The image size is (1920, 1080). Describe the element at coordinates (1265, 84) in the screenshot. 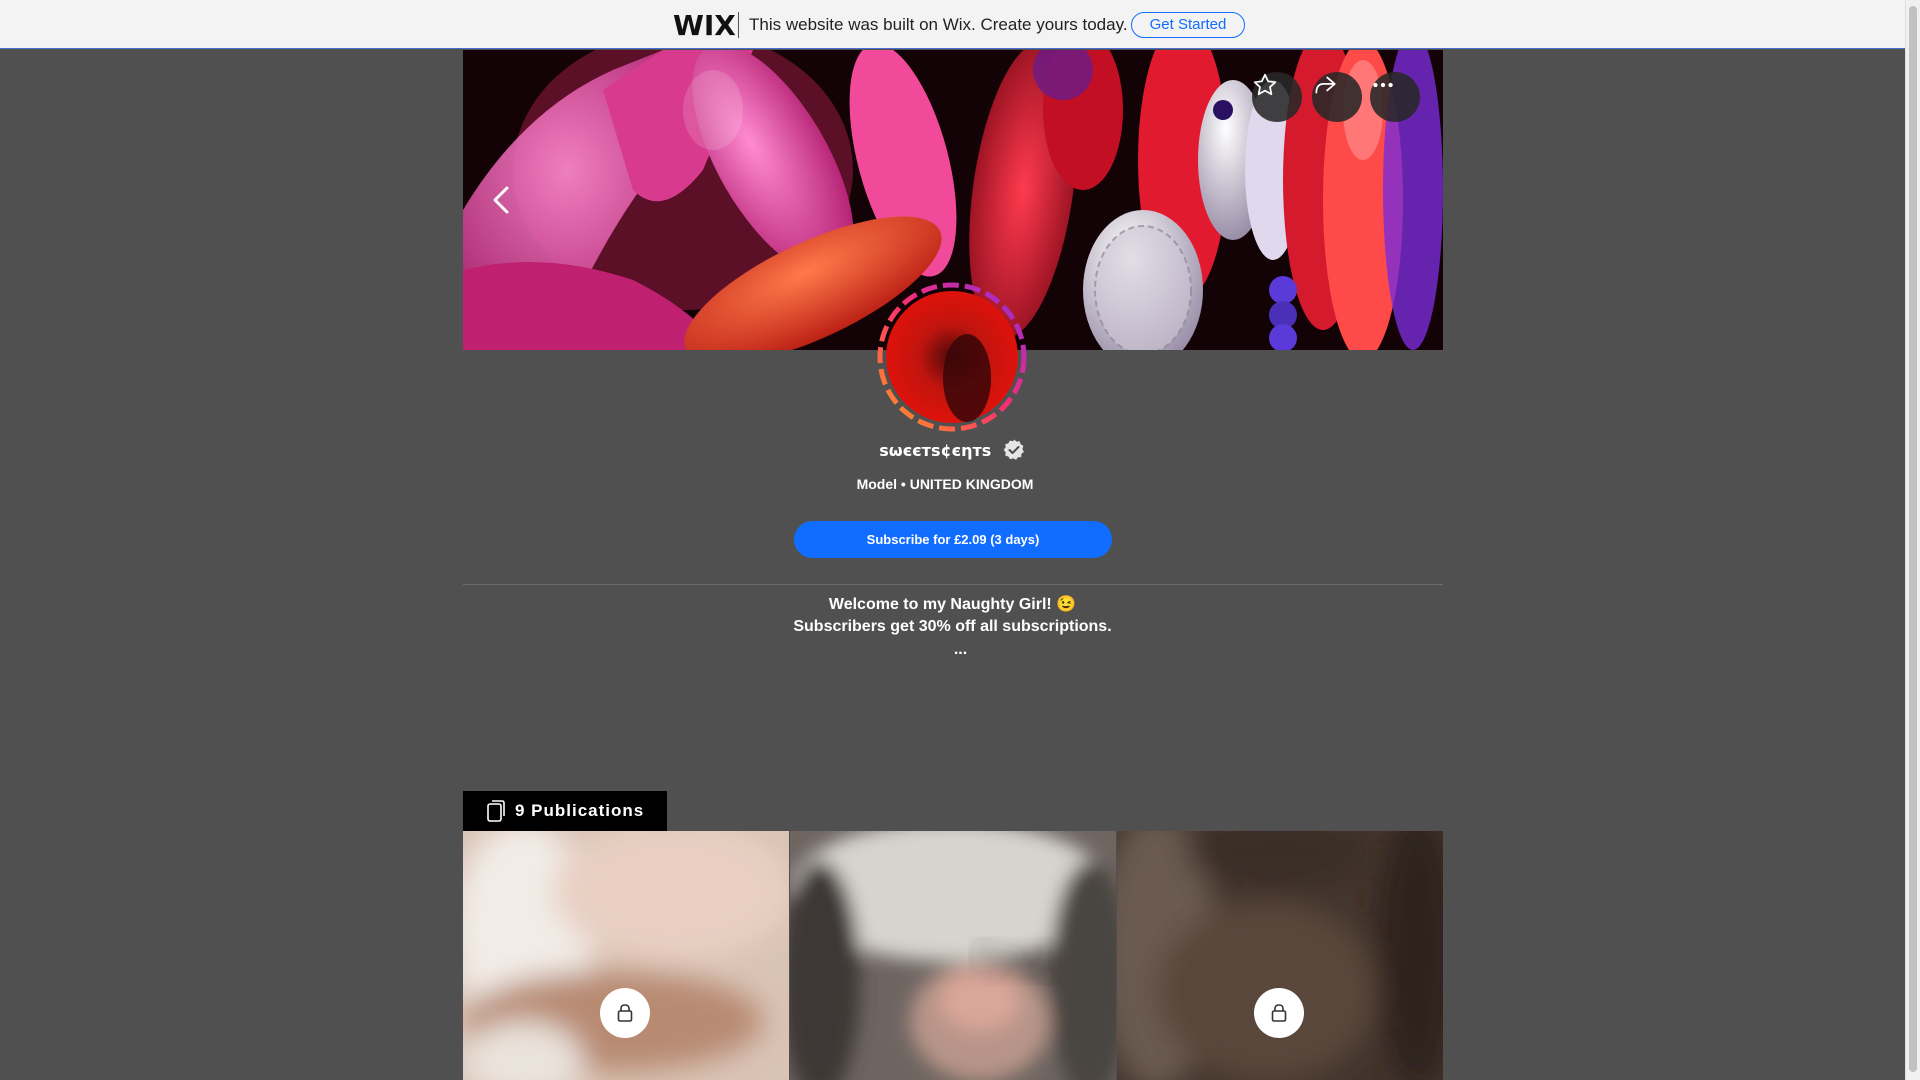

I see `star-icon` at that location.